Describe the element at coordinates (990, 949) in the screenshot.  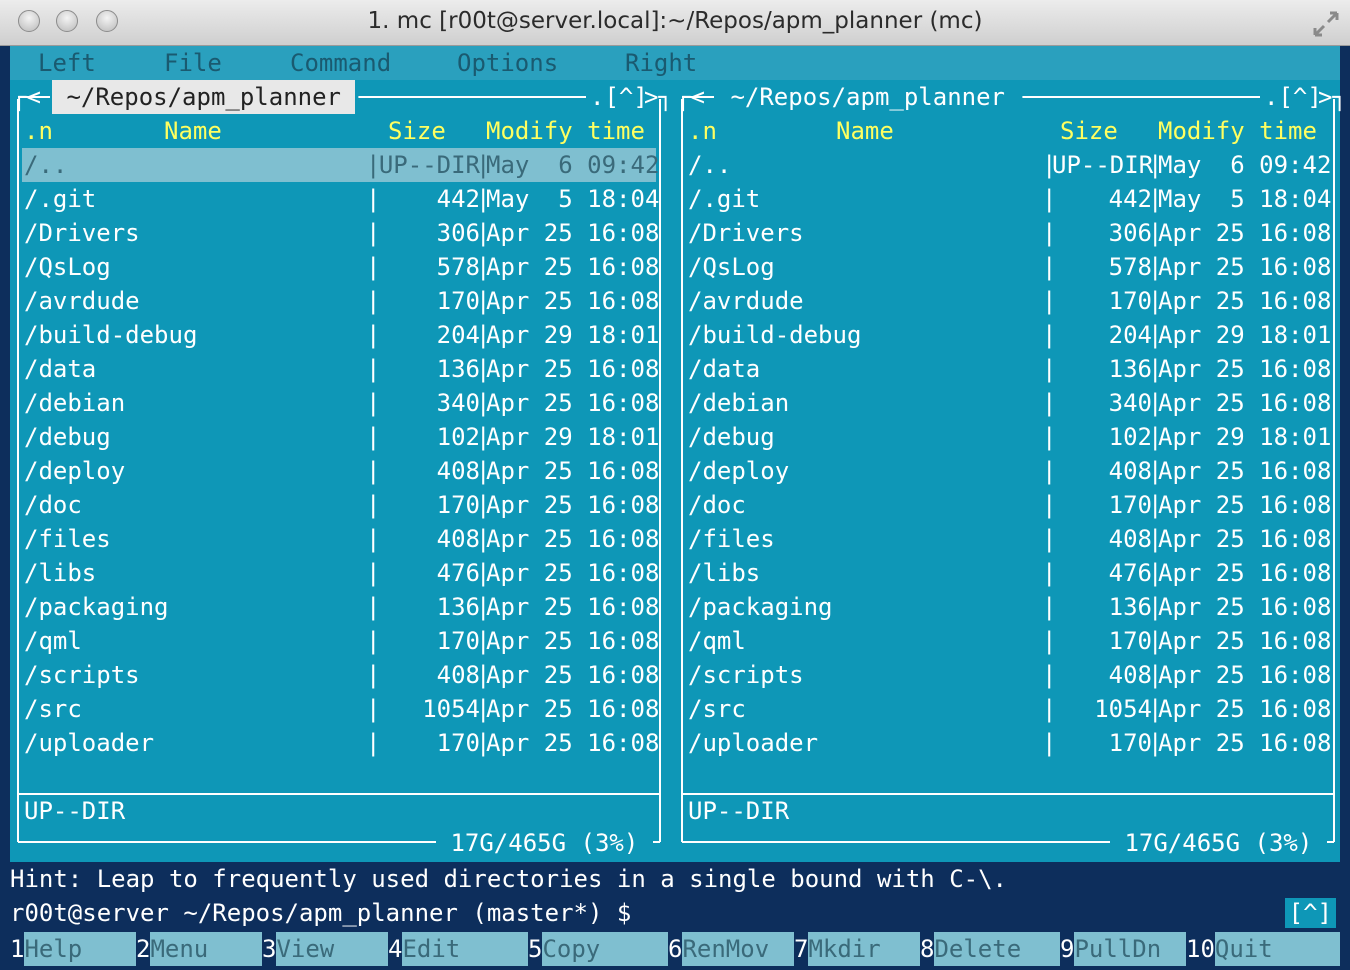
I see `fkey-delete: 8Delete` at that location.